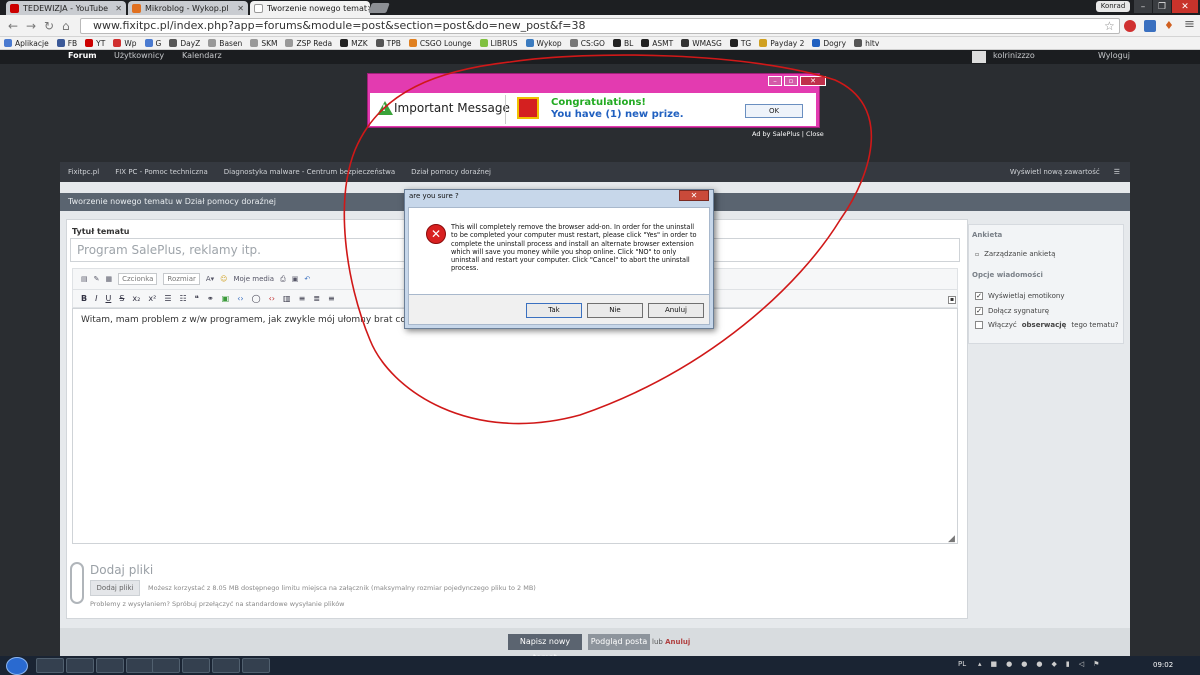 This screenshot has height=675, width=1200. Describe the element at coordinates (82, 55) in the screenshot. I see `nav-forum: Forum` at that location.